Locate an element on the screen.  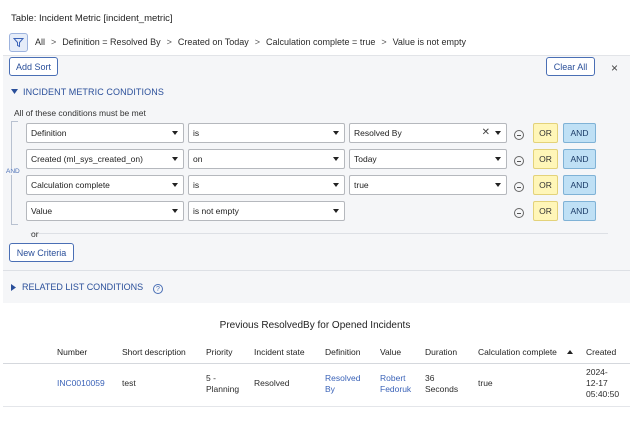
cell-duration: 36 Seconds is located at coordinates (441, 384).